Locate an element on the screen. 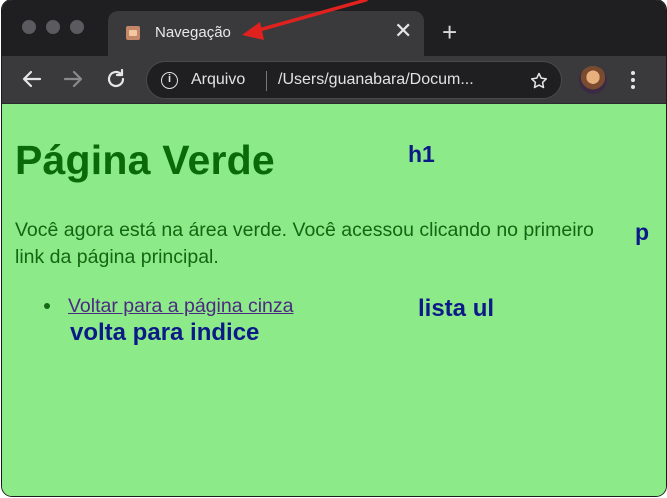 Image resolution: width=667 pixels, height=498 pixels. annotation-p: p is located at coordinates (642, 232).